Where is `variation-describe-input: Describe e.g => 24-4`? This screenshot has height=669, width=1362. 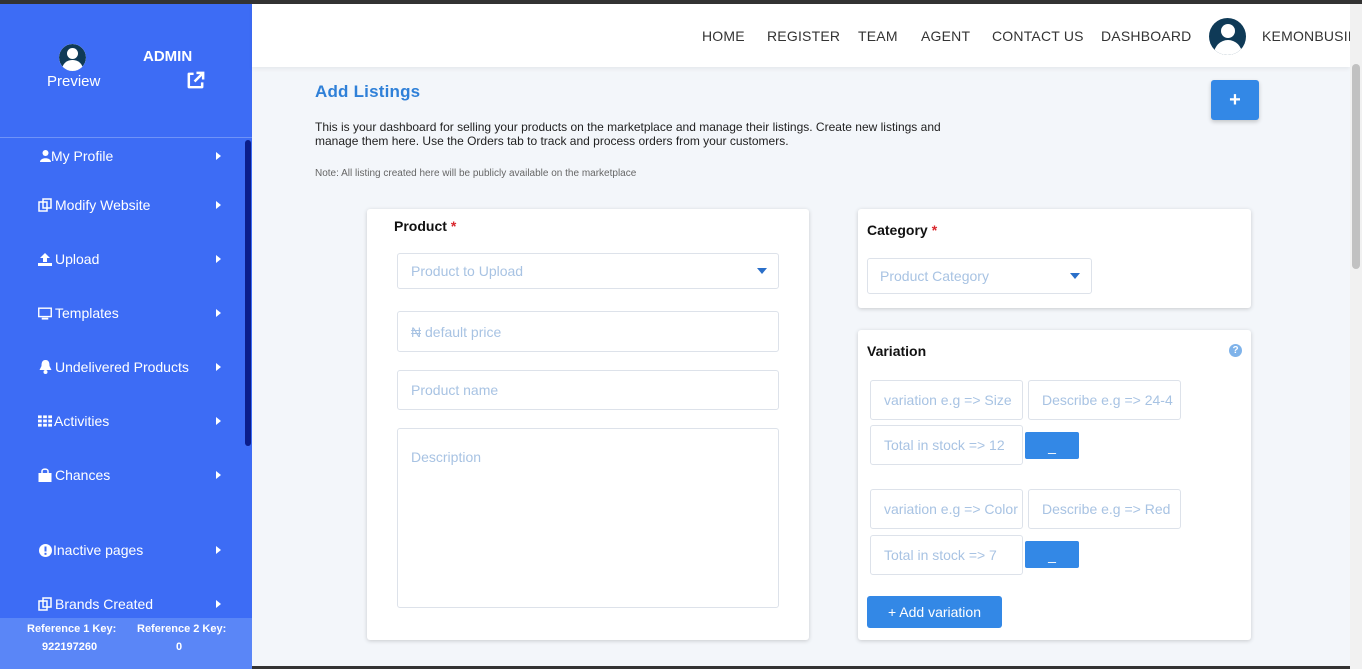
variation-describe-input: Describe e.g => 24-4 is located at coordinates (1104, 400).